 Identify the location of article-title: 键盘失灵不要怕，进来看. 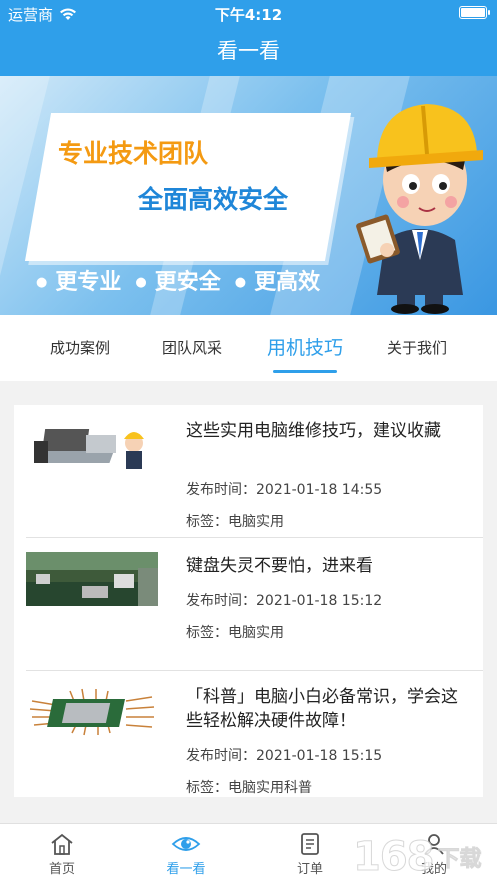
(279, 566).